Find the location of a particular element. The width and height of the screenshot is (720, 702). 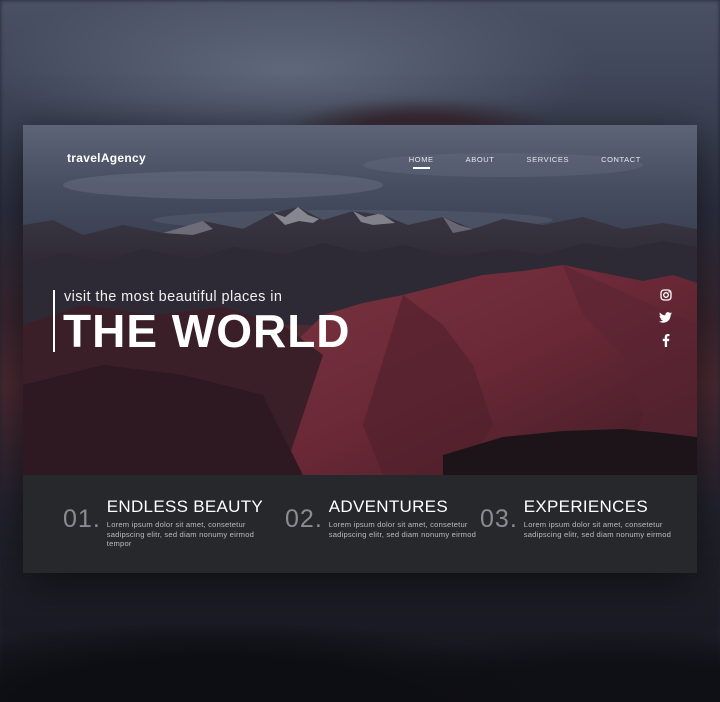

headline-accent-bar is located at coordinates (54, 321).